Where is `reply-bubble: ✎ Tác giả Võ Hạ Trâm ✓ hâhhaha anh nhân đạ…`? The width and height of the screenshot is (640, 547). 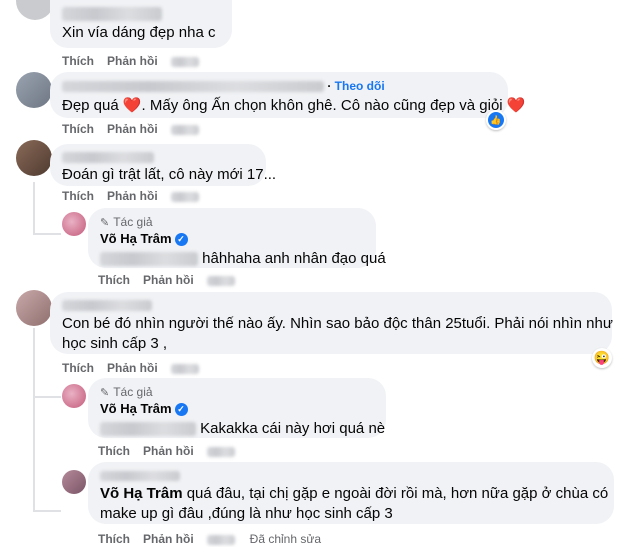 reply-bubble: ✎ Tác giả Võ Hạ Trâm ✓ hâhhaha anh nhân đạ… is located at coordinates (237, 238).